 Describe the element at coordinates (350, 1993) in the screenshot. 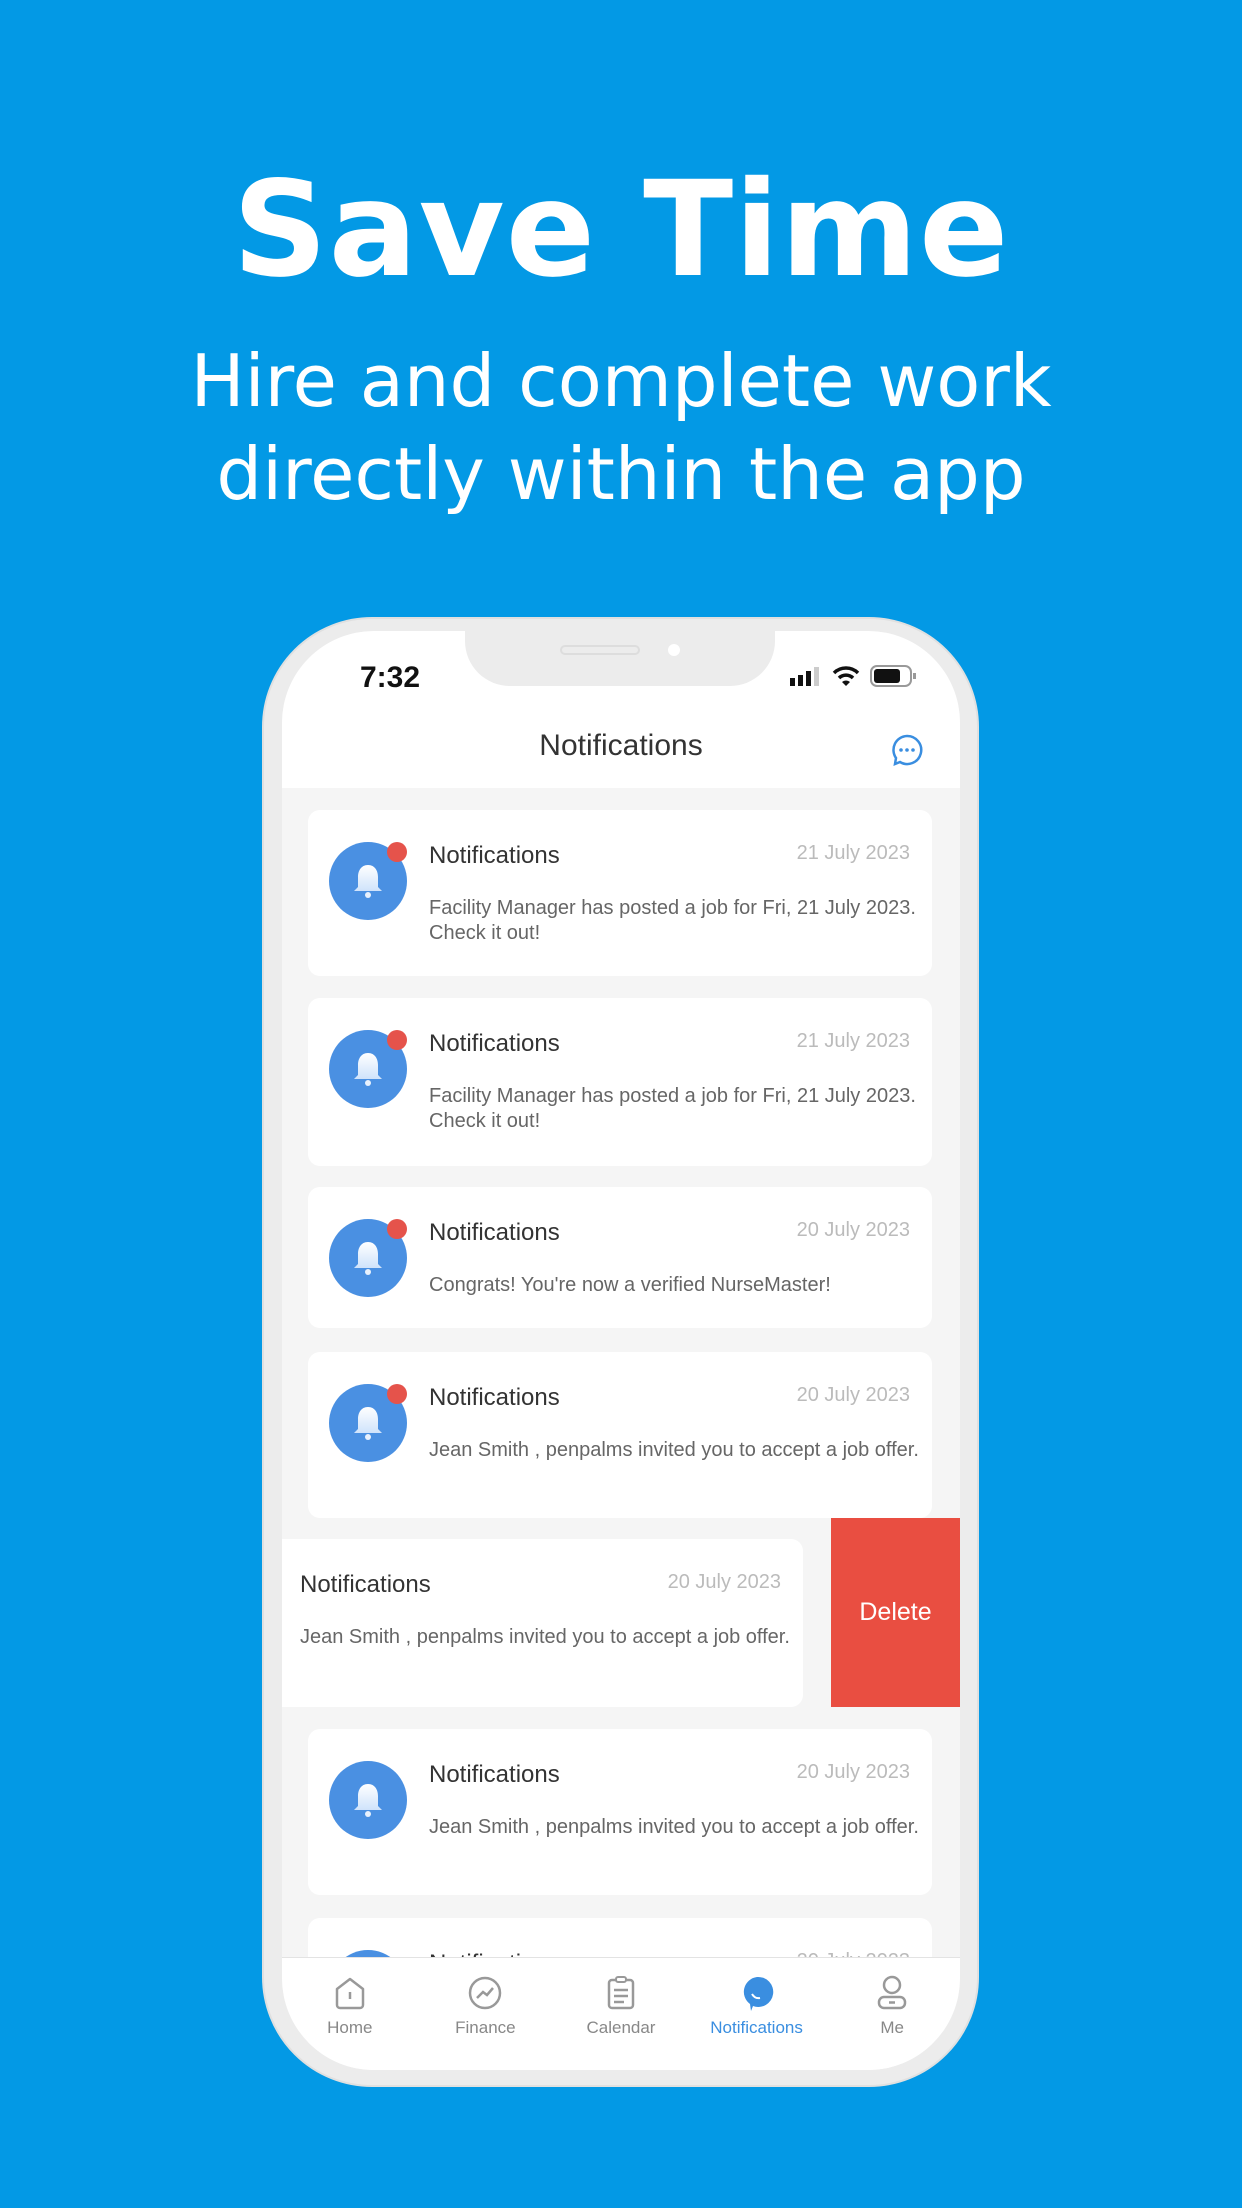

I see `home-icon` at that location.